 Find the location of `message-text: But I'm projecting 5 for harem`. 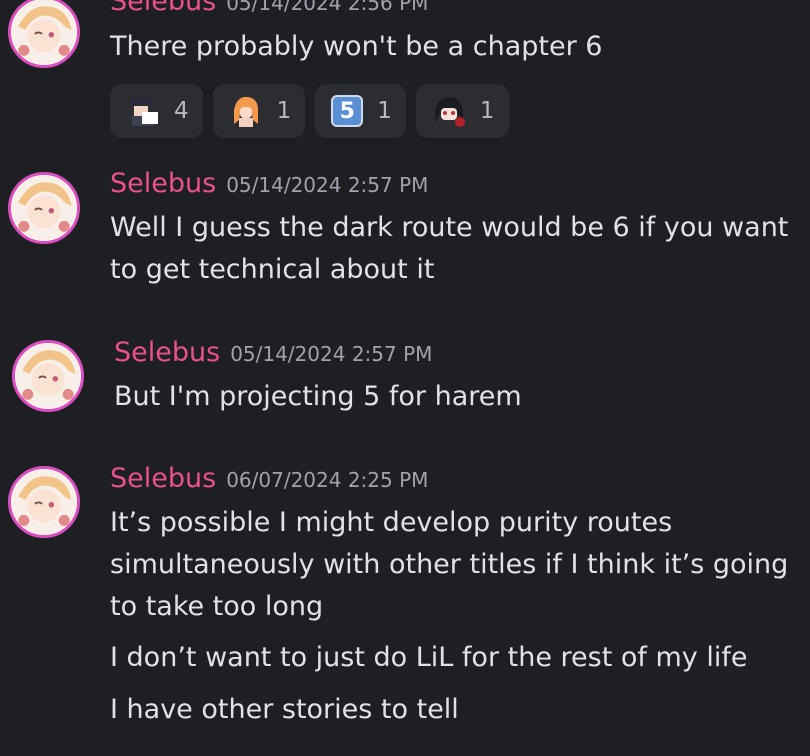

message-text: But I'm projecting 5 for harem is located at coordinates (318, 396).